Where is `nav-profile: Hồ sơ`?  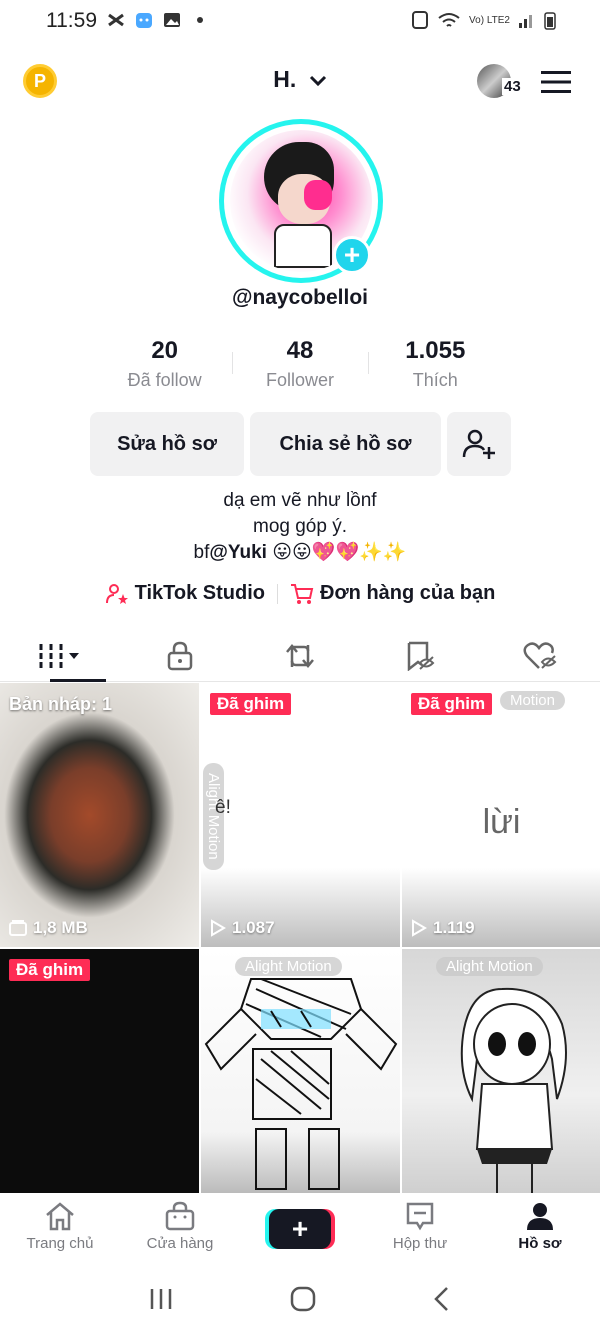 nav-profile: Hồ sơ is located at coordinates (540, 1229).